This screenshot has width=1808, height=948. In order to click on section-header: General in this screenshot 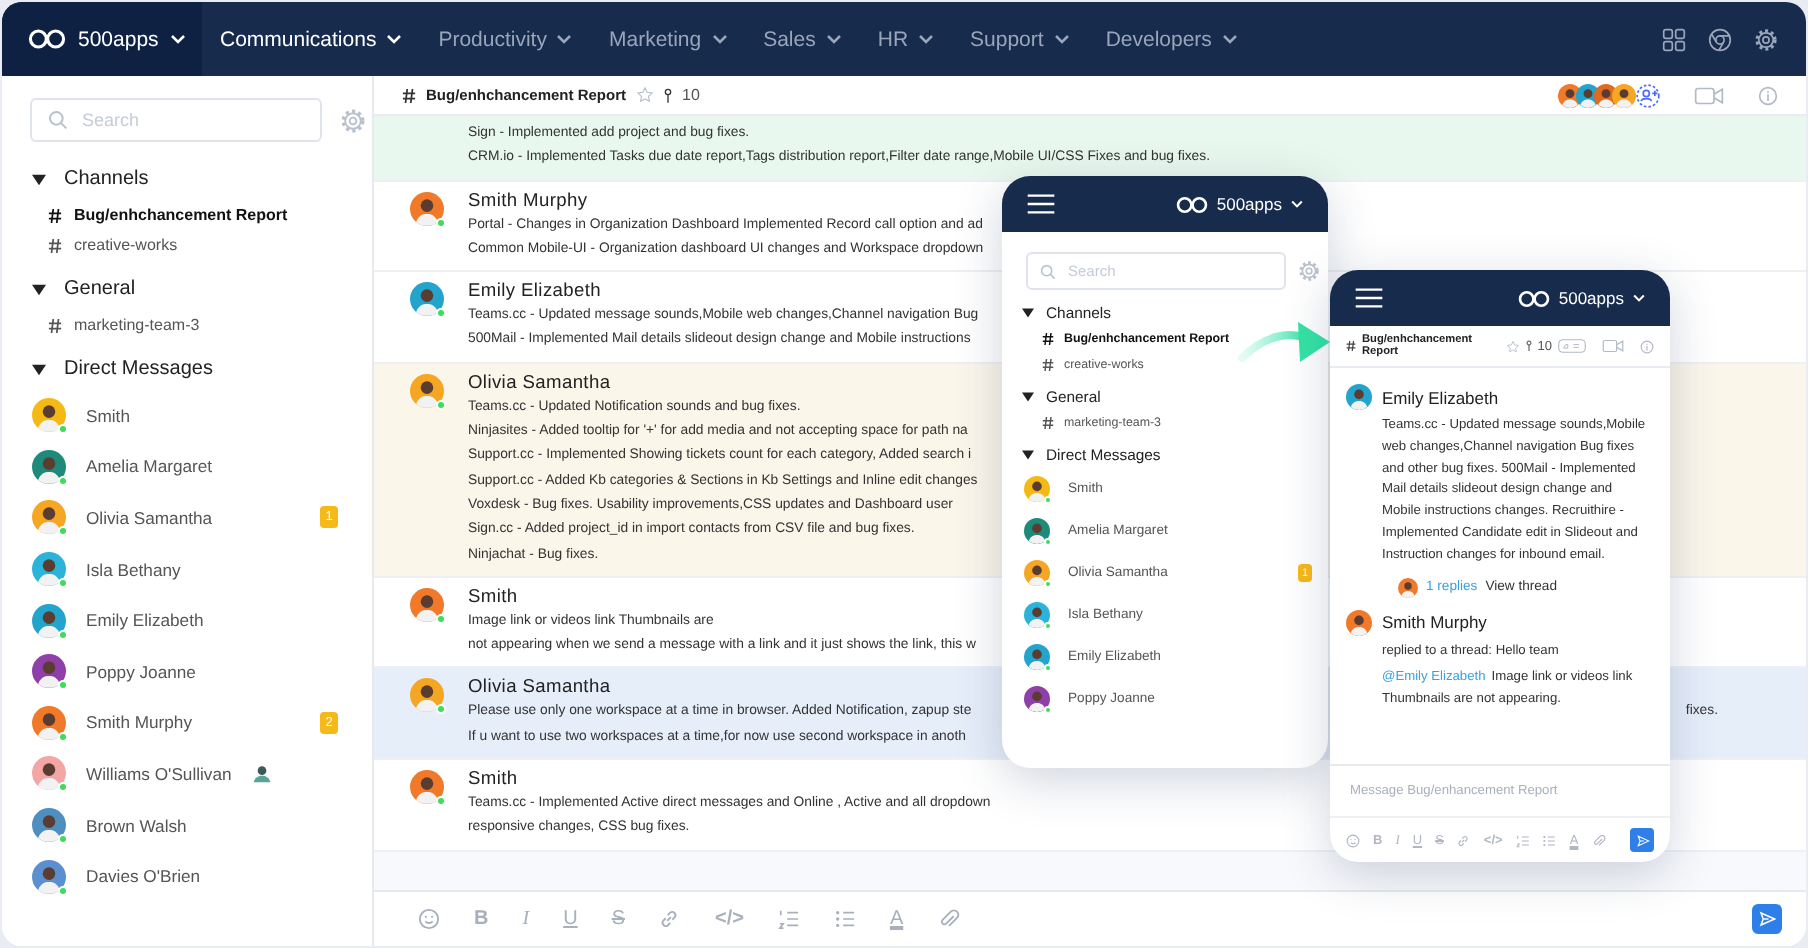, I will do `click(69, 289)`.